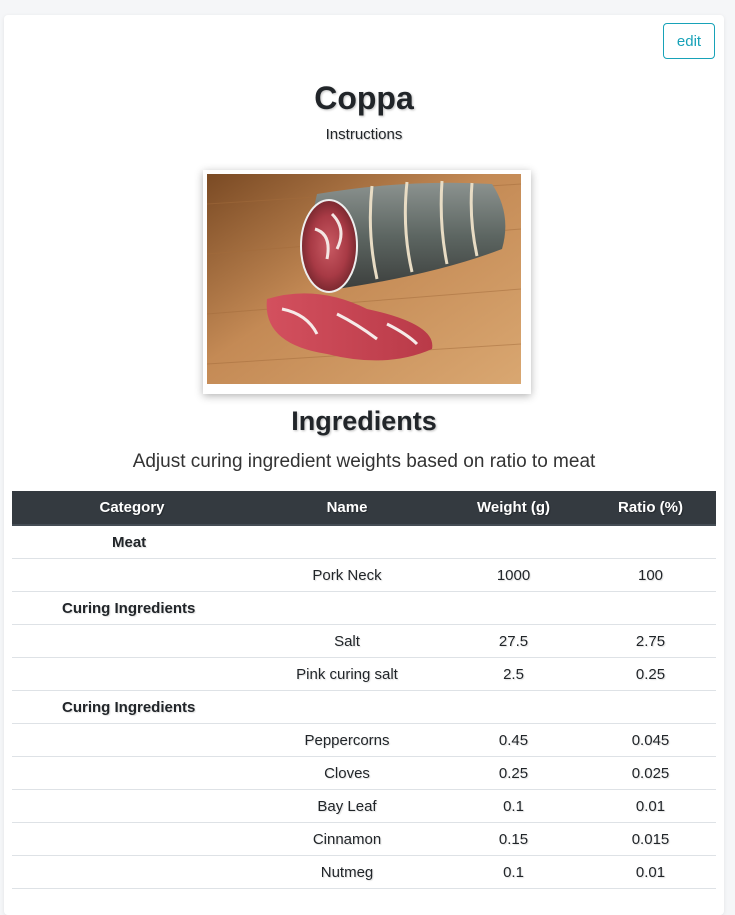 The width and height of the screenshot is (735, 915). What do you see at coordinates (347, 641) in the screenshot?
I see `row-name: Salt` at bounding box center [347, 641].